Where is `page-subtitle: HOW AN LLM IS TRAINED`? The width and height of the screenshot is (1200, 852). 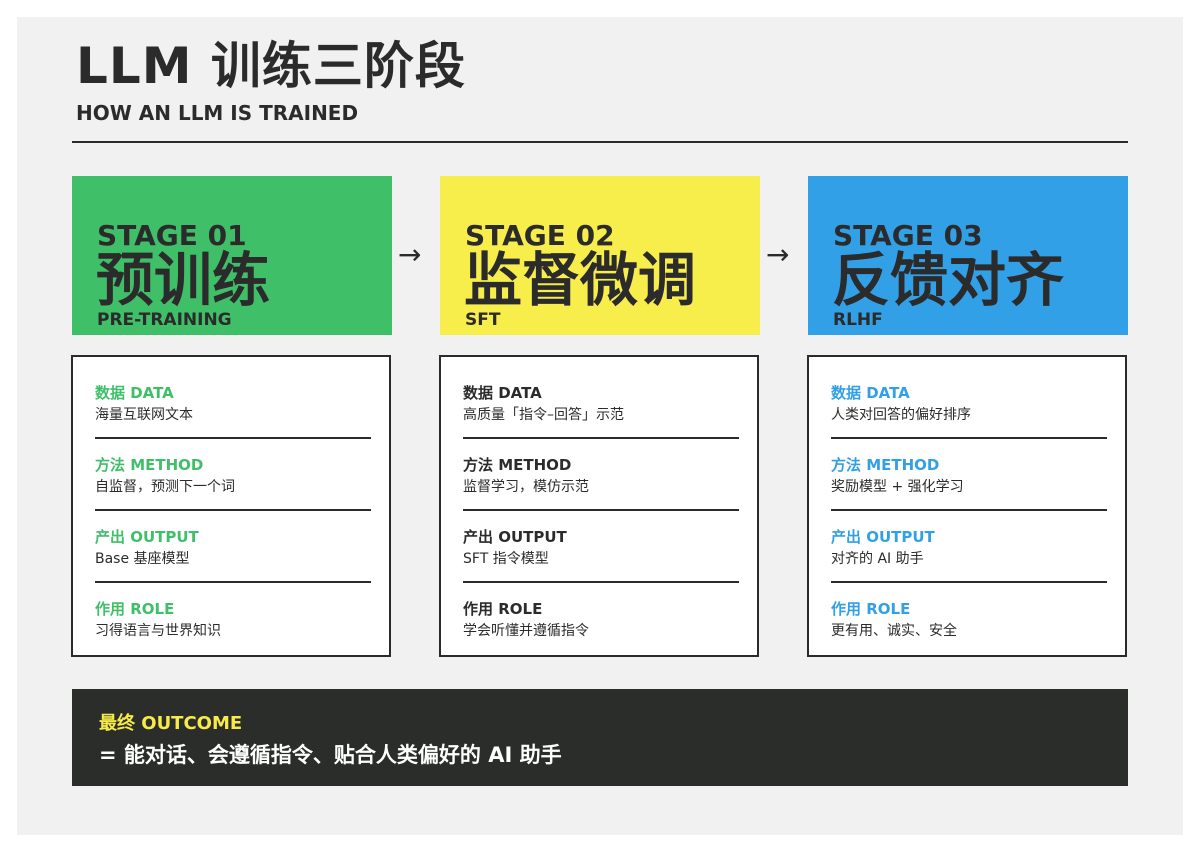
page-subtitle: HOW AN LLM IS TRAINED is located at coordinates (217, 113).